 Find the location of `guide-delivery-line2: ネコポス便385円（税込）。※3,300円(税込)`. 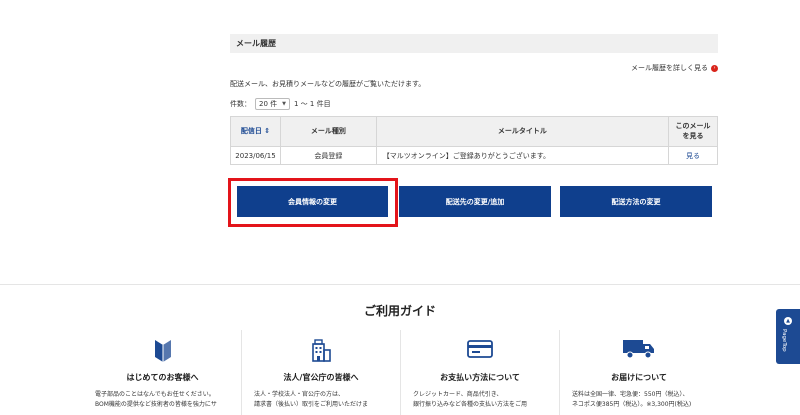

guide-delivery-line2: ネコポス便385円（税込）。※3,300円(税込) is located at coordinates (632, 405).